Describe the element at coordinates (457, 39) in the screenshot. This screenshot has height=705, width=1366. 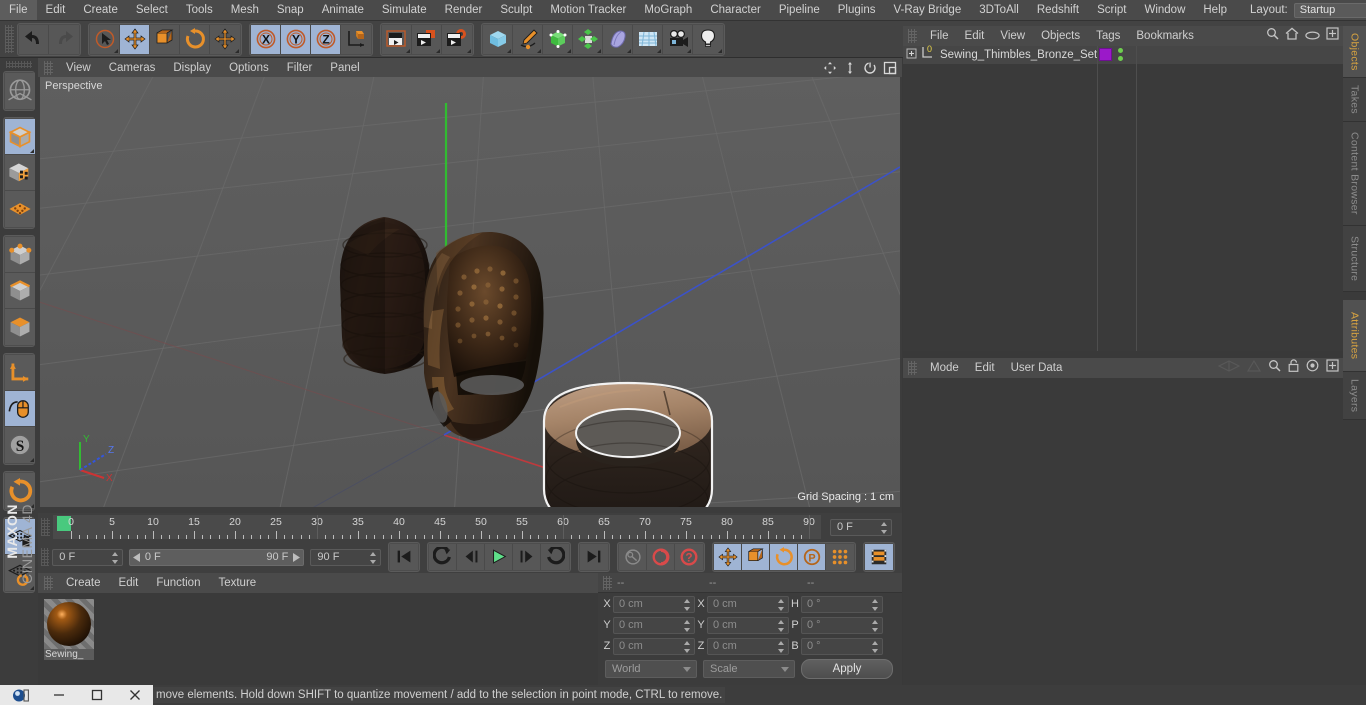
I see `render-settings-icon` at that location.